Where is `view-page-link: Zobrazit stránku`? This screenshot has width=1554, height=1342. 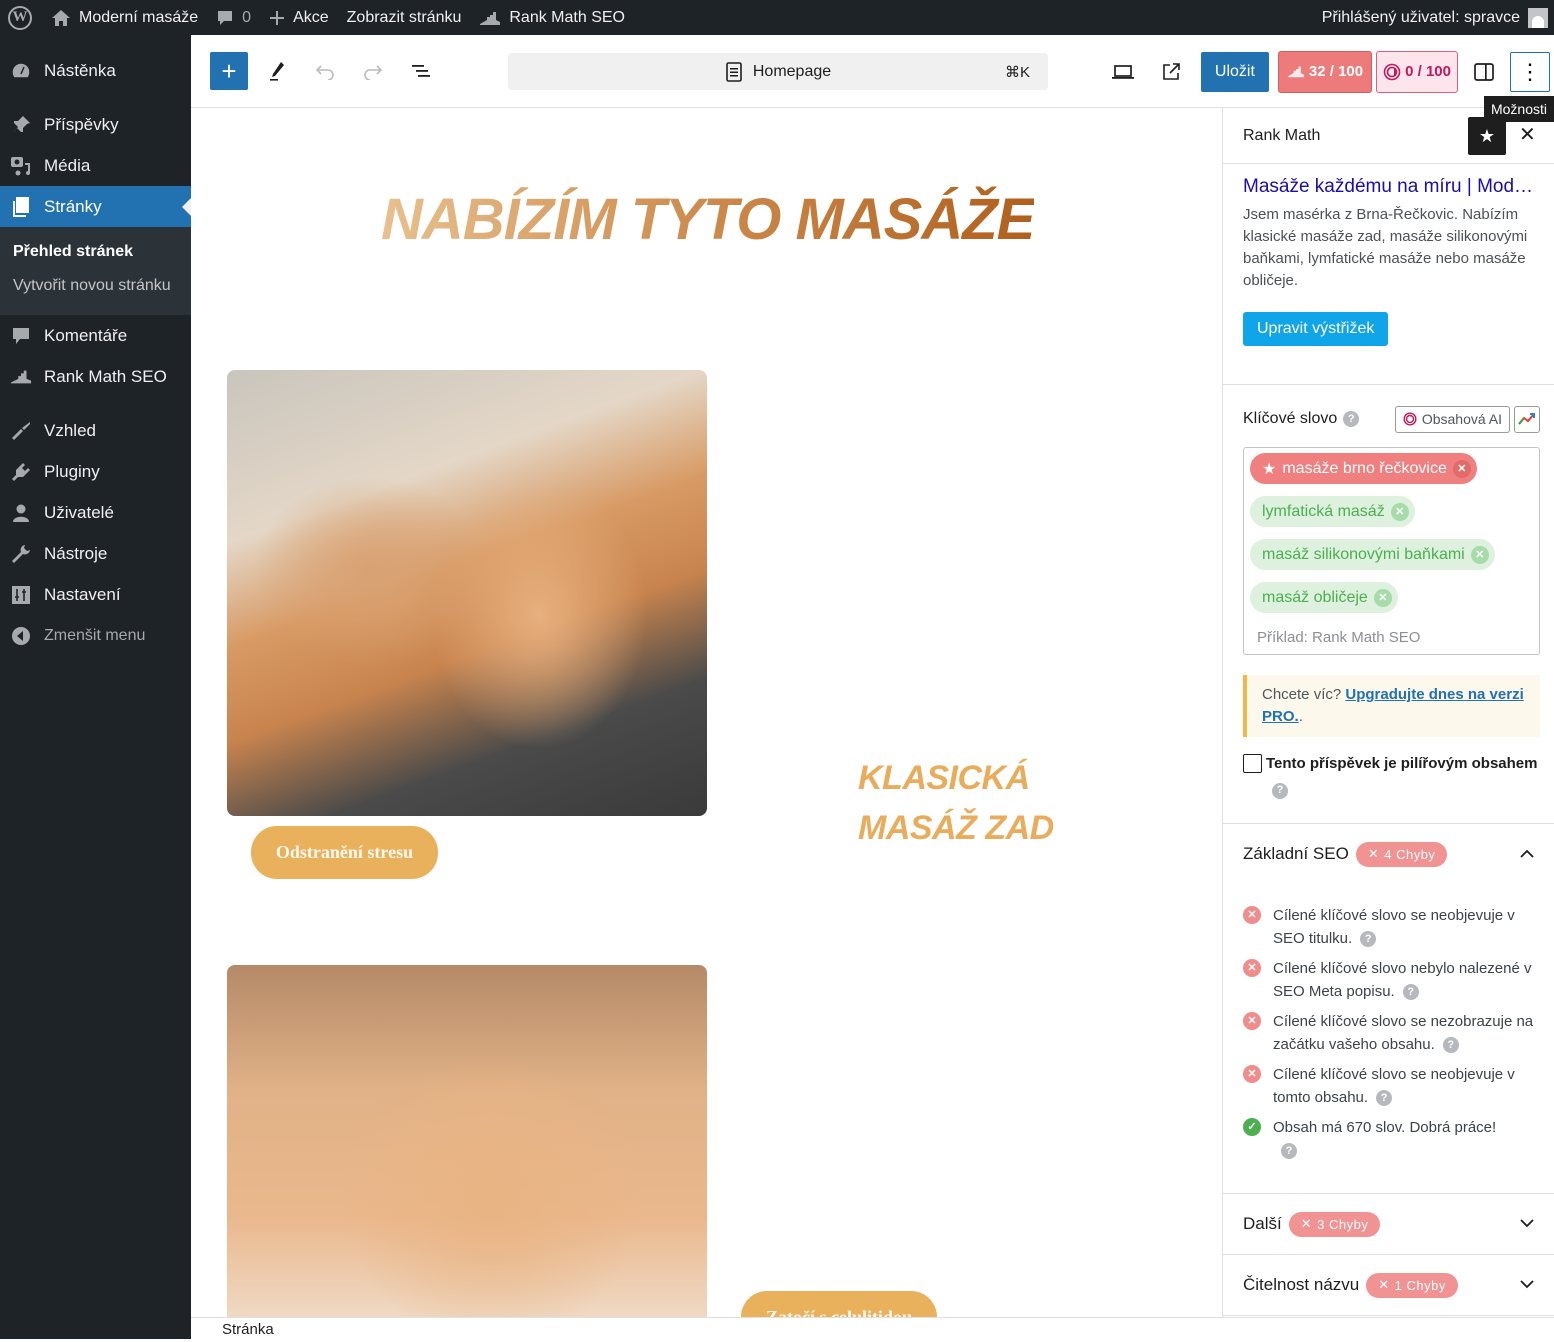 view-page-link: Zobrazit stránku is located at coordinates (404, 17).